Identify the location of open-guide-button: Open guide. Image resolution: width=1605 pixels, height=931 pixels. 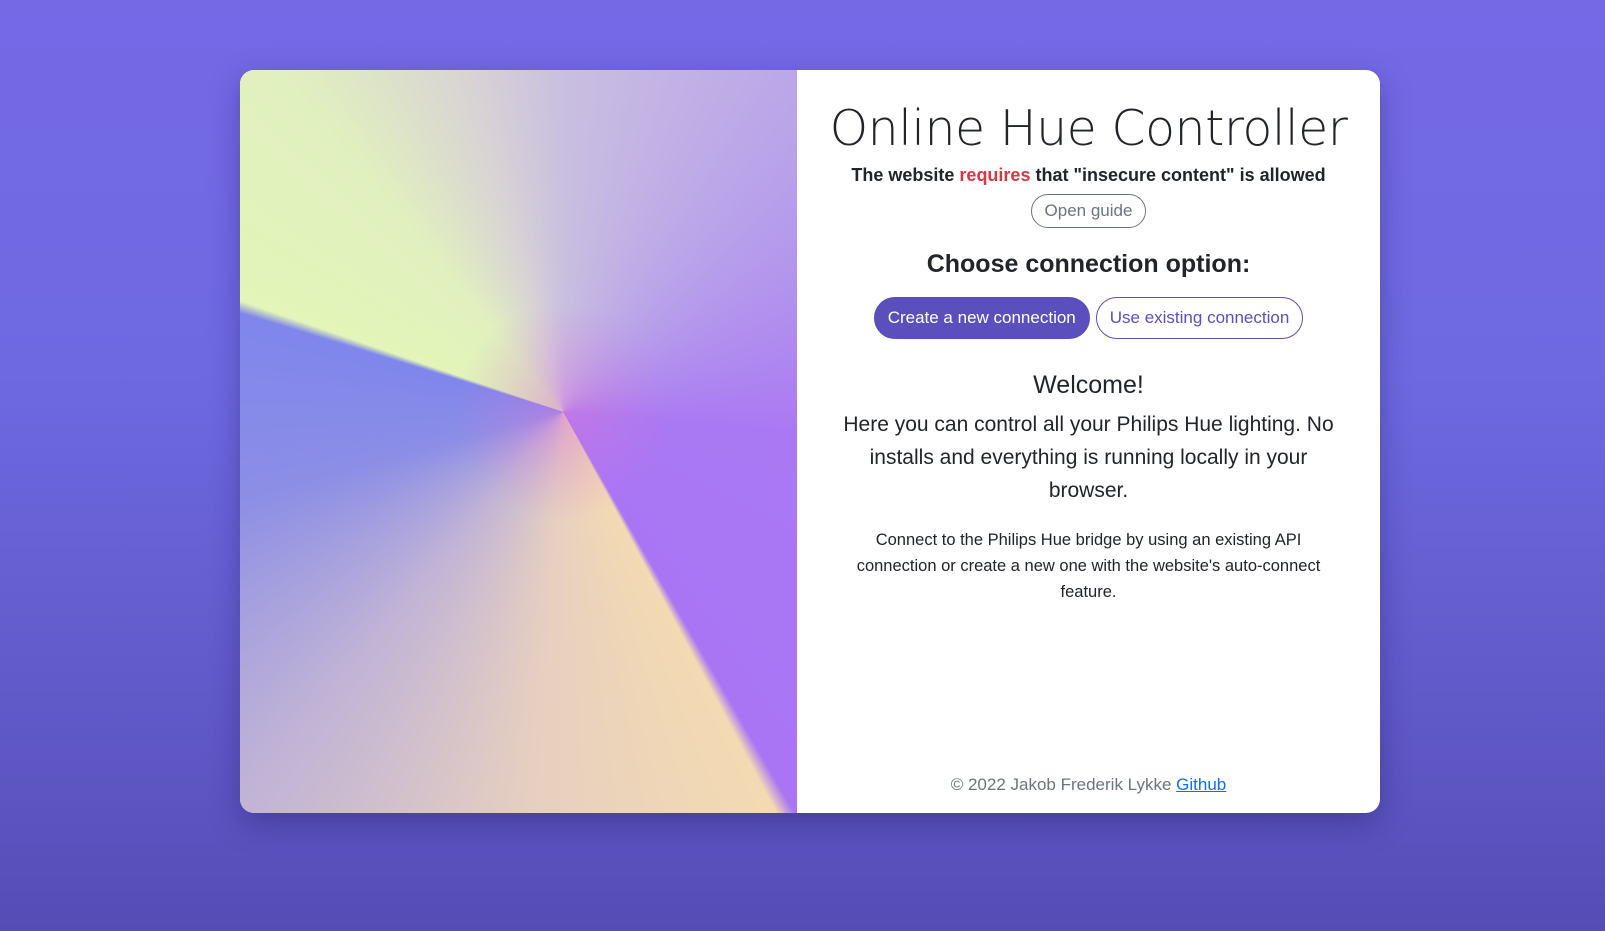
(1088, 210).